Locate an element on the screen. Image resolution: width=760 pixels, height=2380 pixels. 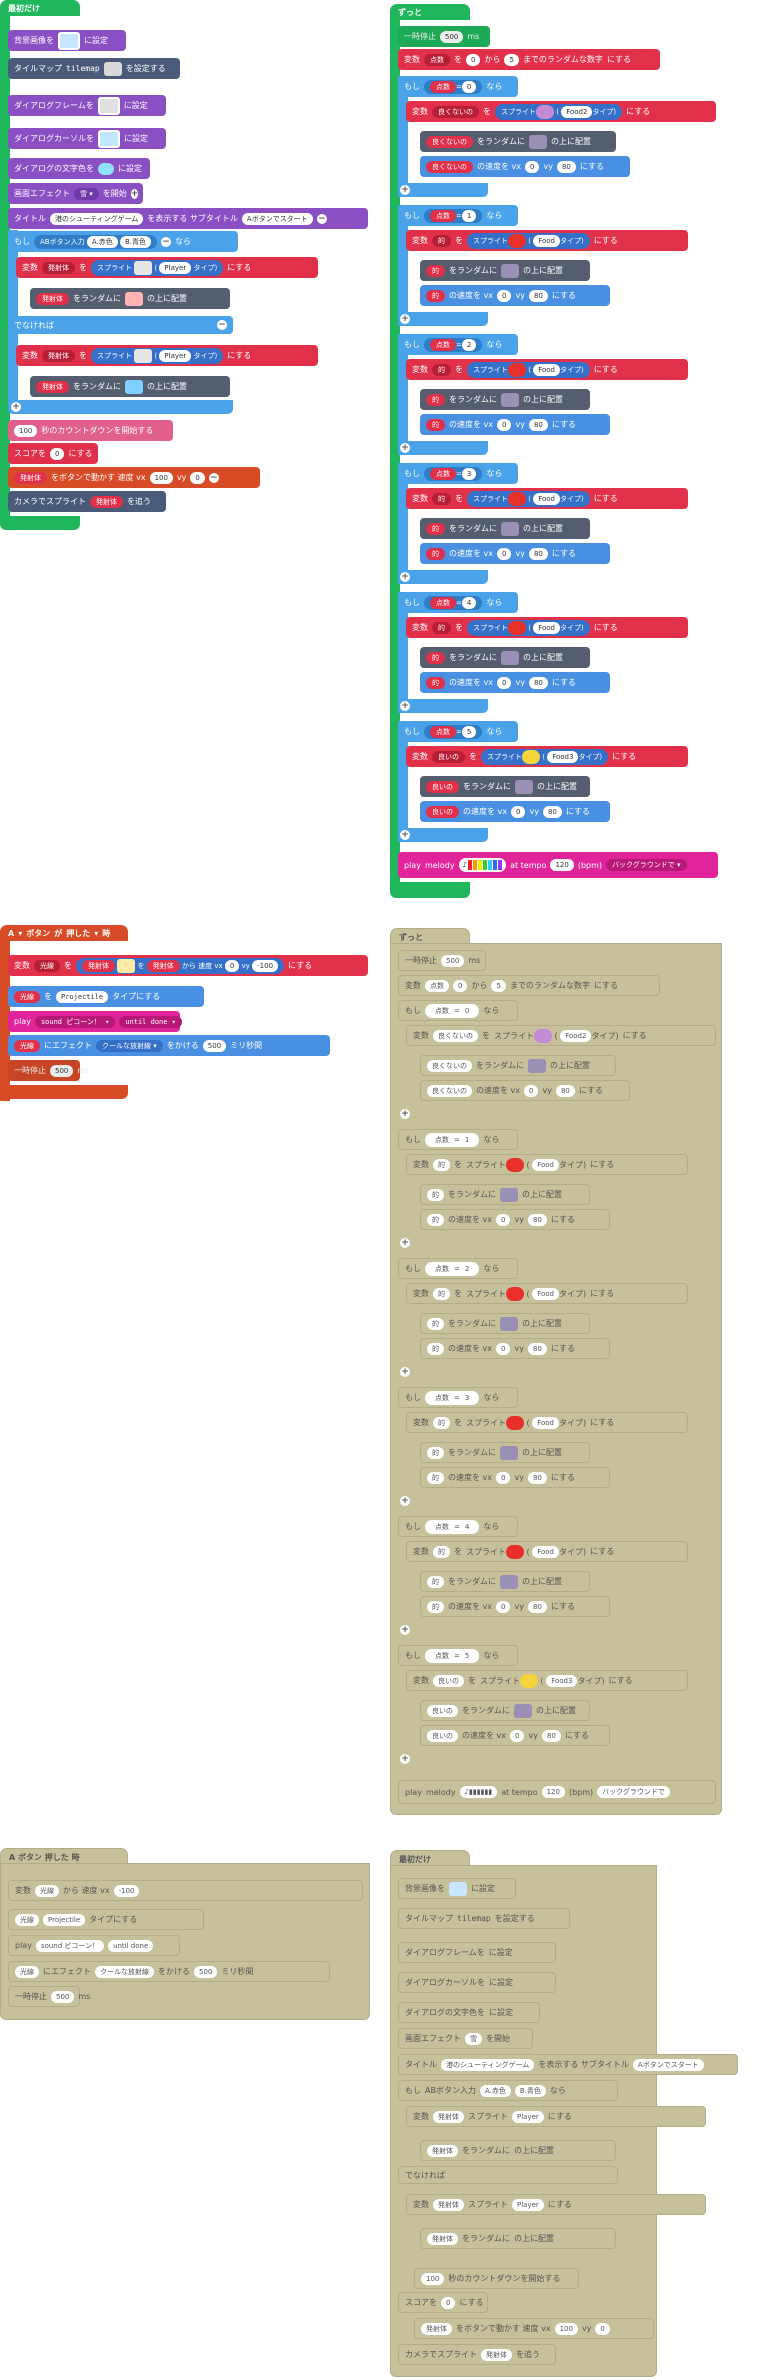
background-dropdown: バックグラウンドで ▾ is located at coordinates (646, 865).